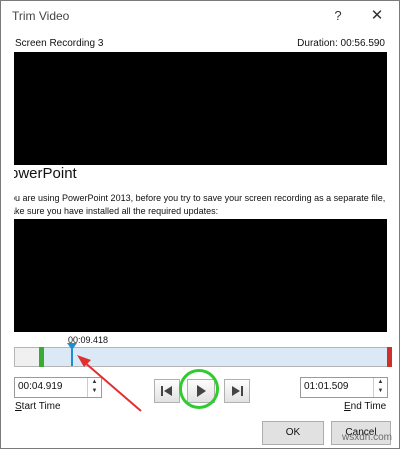 This screenshot has width=400, height=450. Describe the element at coordinates (365, 406) in the screenshot. I see `end-time-label: End Time` at that location.